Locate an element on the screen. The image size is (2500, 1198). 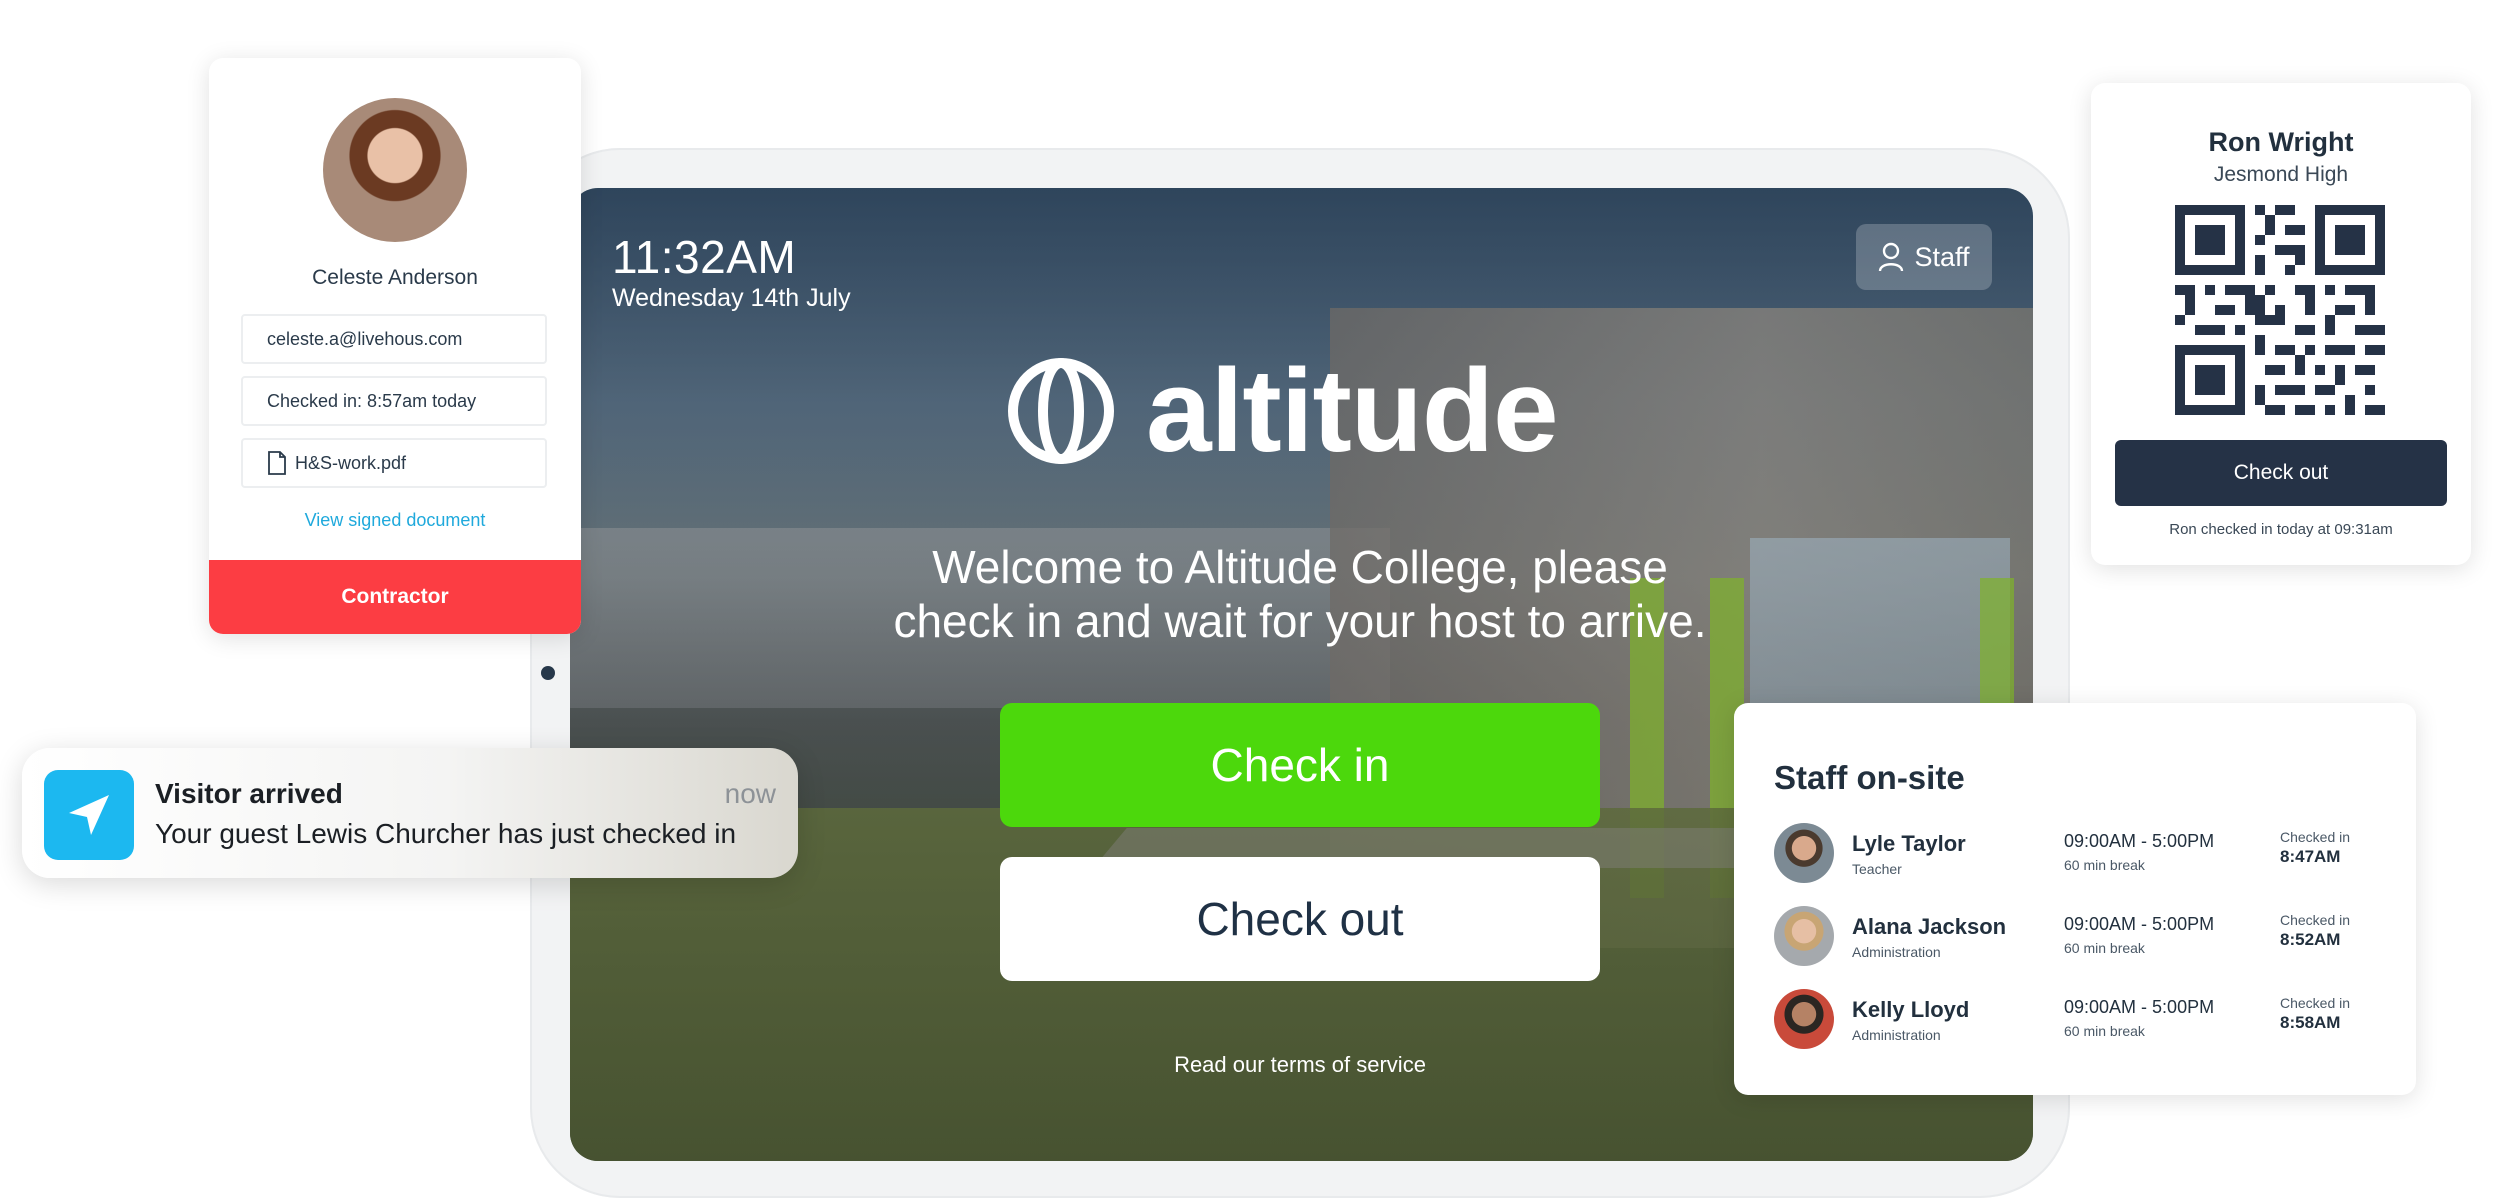
staff-checked-in-time: 8:47AM is located at coordinates (2310, 856).